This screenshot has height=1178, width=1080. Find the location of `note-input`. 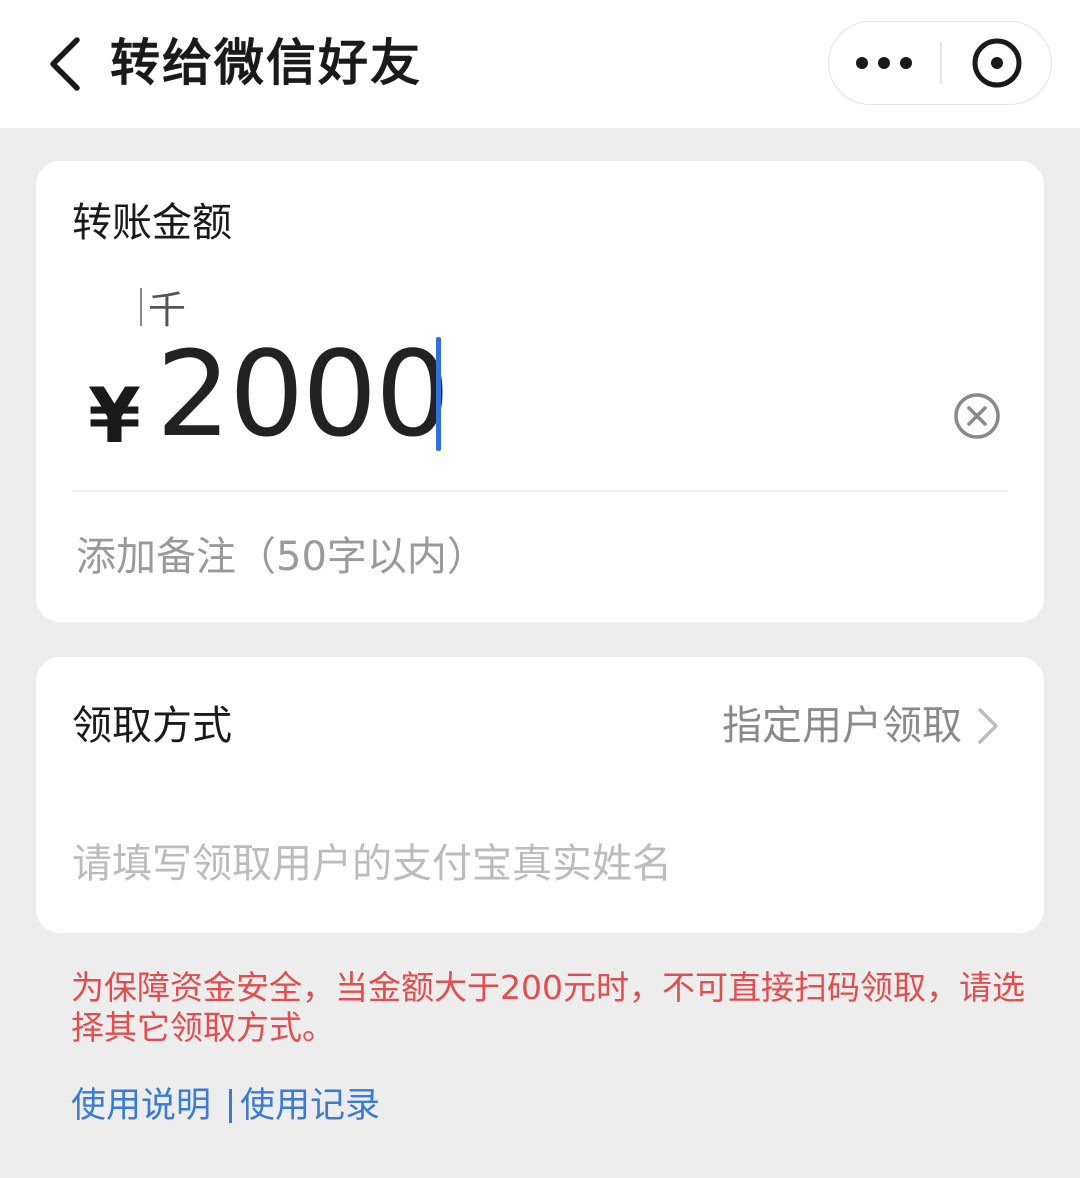

note-input is located at coordinates (536, 557).